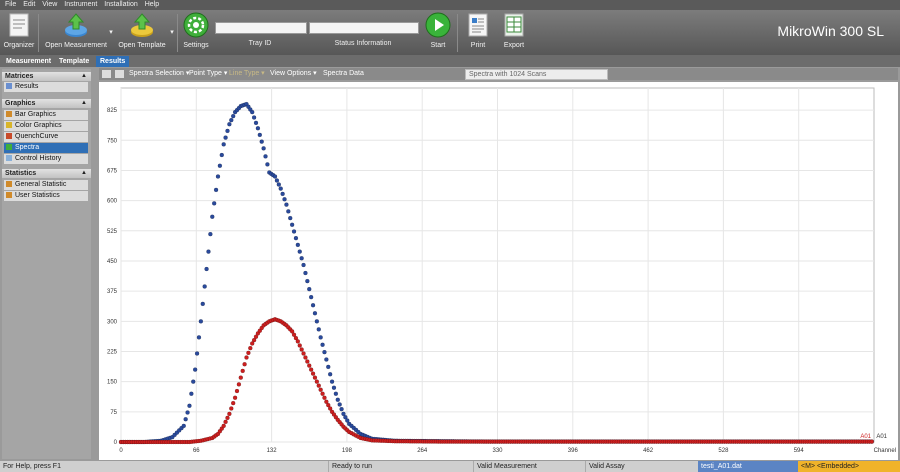  What do you see at coordinates (106, 74) in the screenshot?
I see `grid-view-icon` at bounding box center [106, 74].